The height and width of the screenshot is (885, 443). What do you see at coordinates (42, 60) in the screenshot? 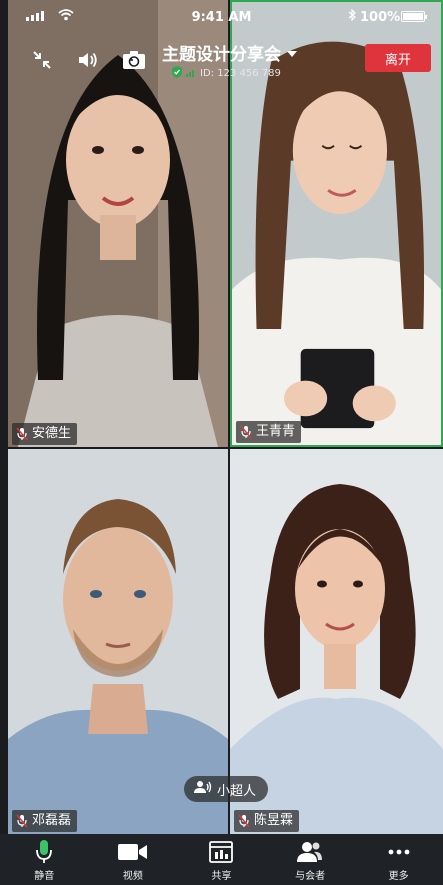
I see `minimize-icon` at bounding box center [42, 60].